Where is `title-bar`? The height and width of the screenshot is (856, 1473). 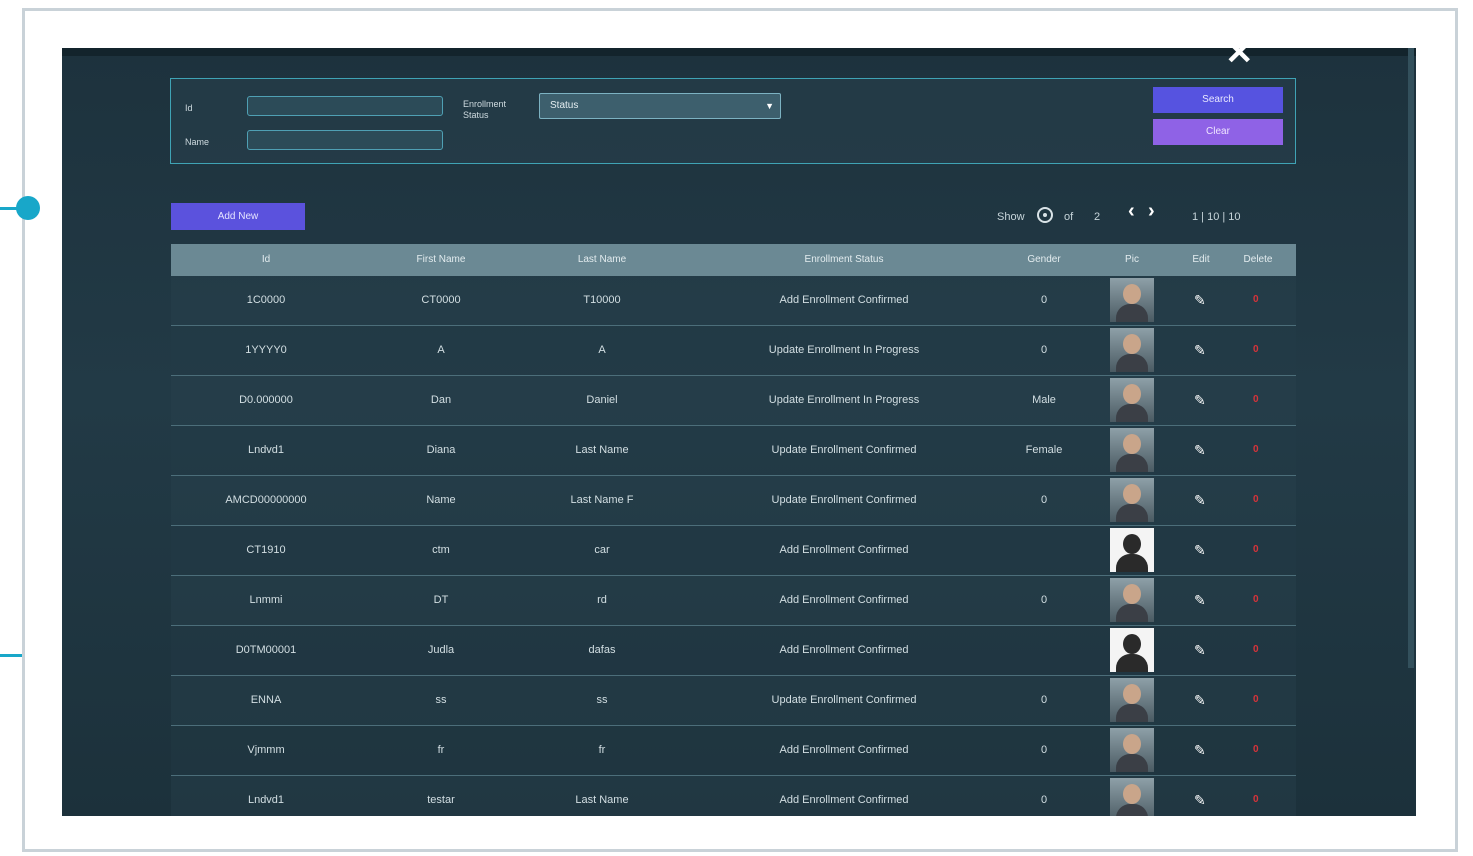 title-bar is located at coordinates (739, 52).